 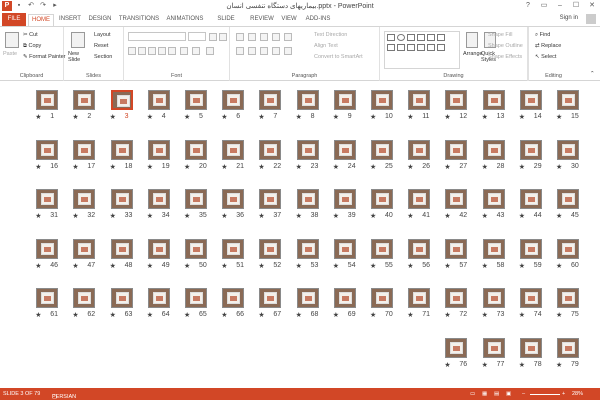 I want to click on slide-thumbnail: ★ 18, so click(x=121, y=155).